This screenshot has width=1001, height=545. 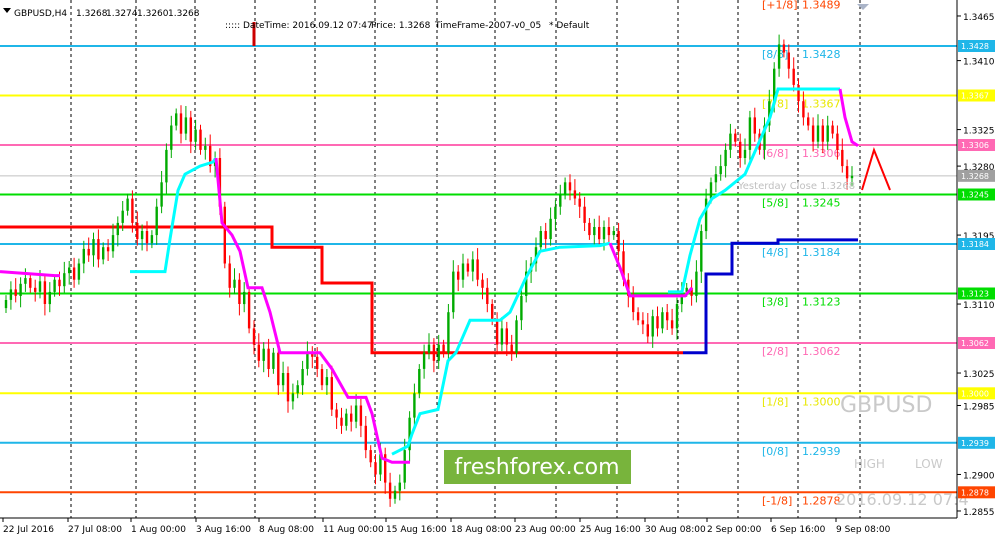 I want to click on murrey-level-value: 1.3123, so click(x=821, y=302).